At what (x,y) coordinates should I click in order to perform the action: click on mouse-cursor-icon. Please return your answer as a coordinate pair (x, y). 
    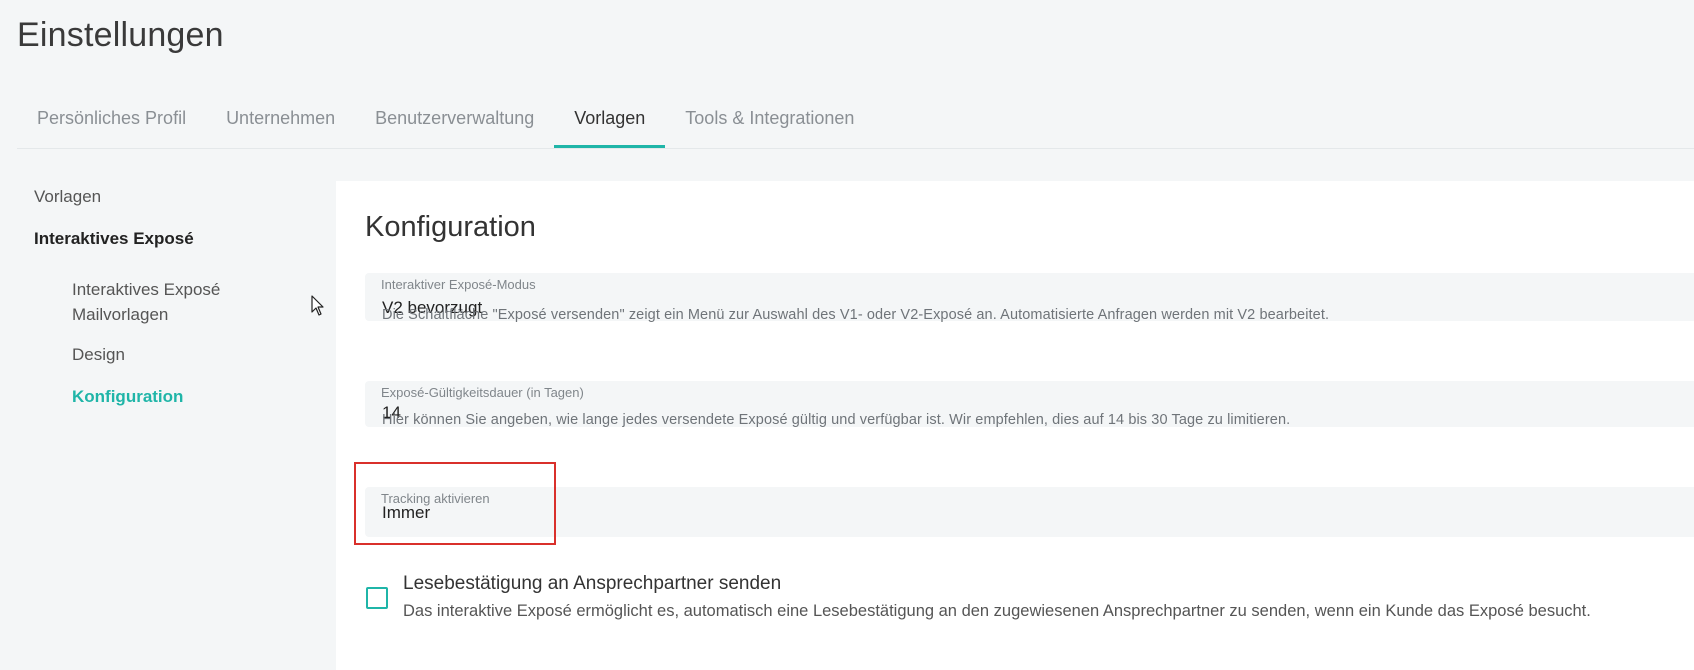
    Looking at the image, I should click on (317, 305).